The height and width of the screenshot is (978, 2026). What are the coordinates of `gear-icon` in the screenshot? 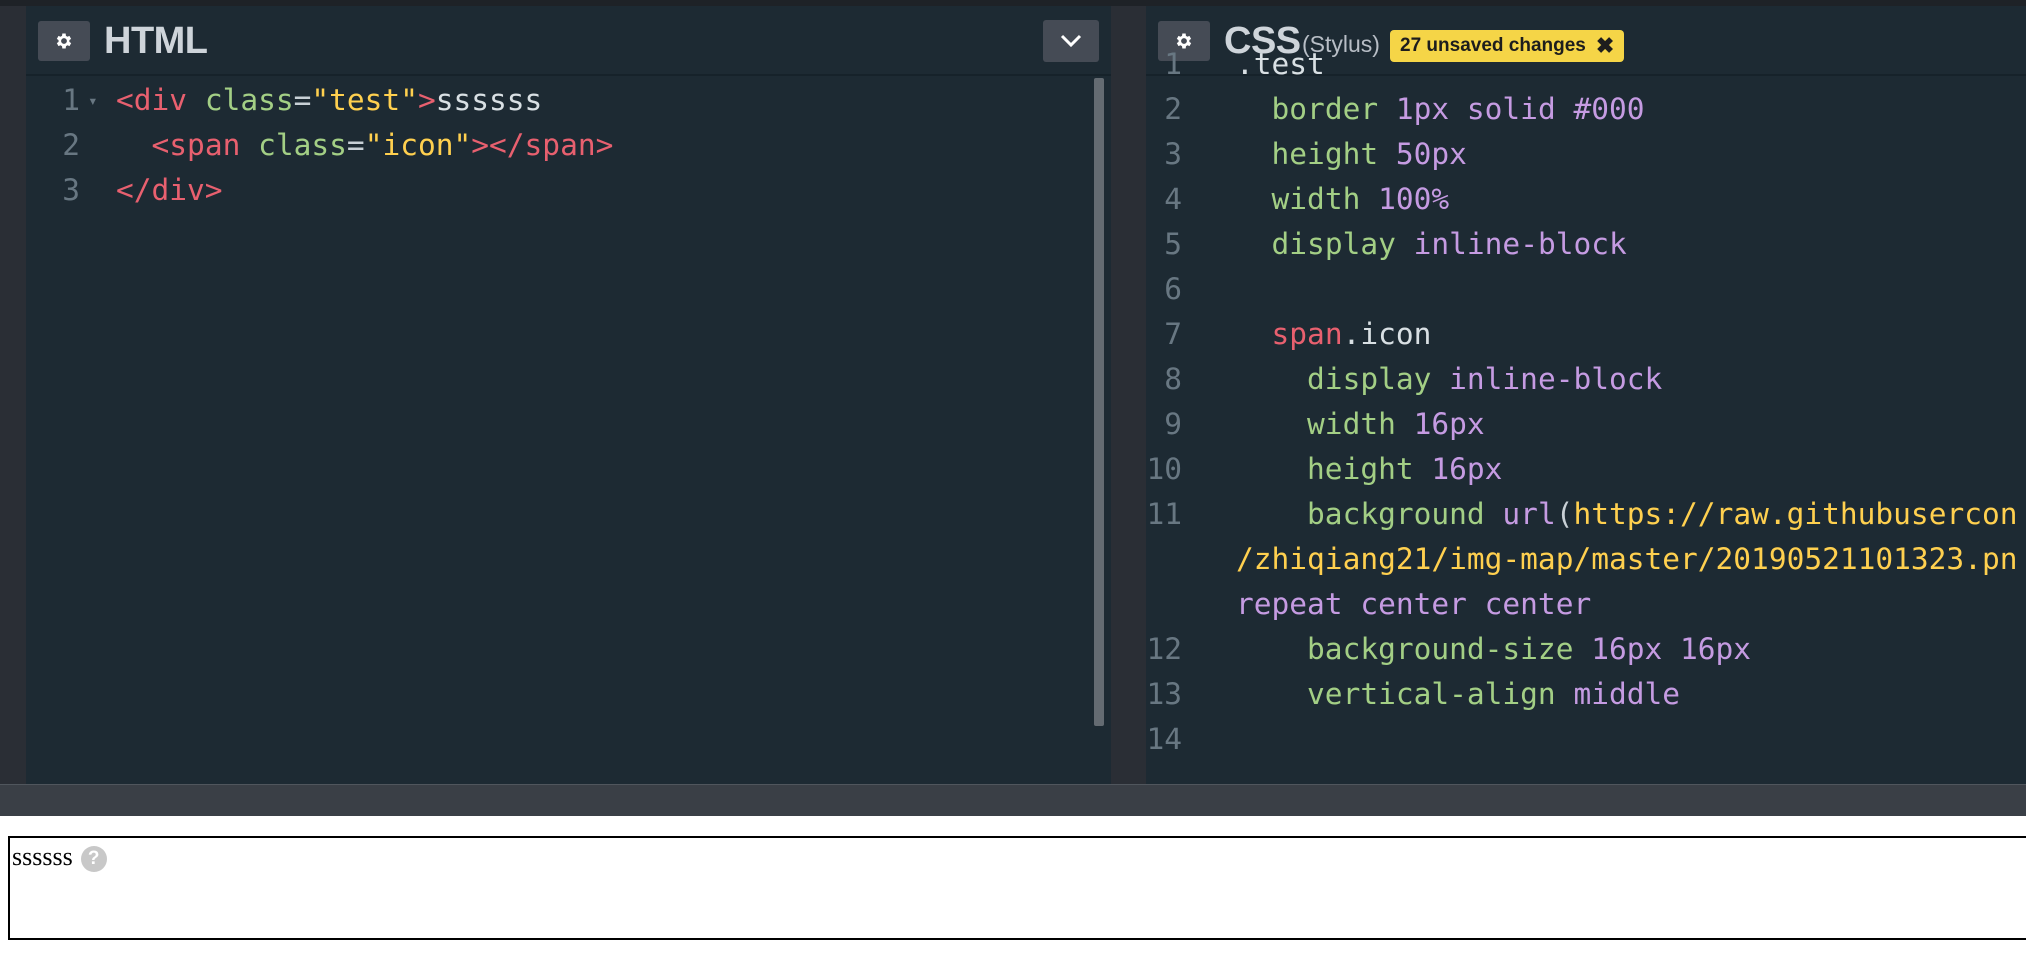 It's located at (64, 41).